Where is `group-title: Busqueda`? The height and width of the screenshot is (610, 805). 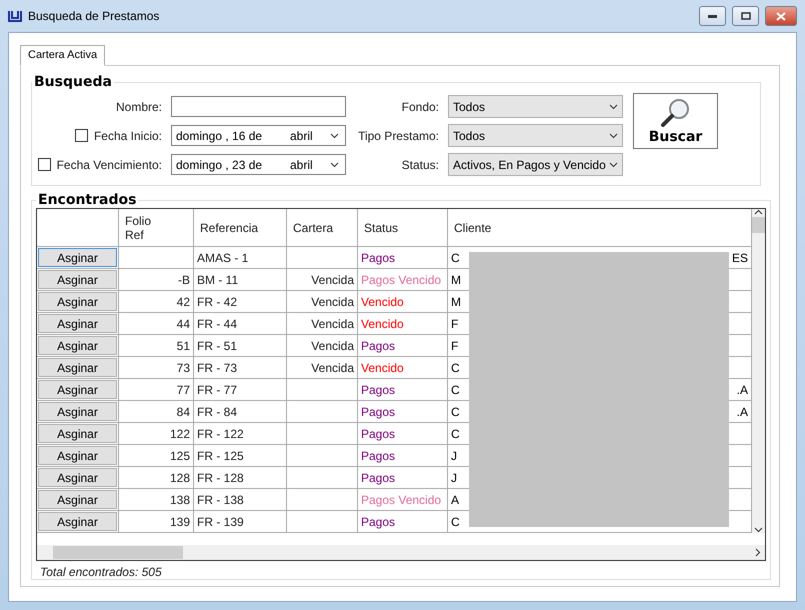
group-title: Busqueda is located at coordinates (73, 82).